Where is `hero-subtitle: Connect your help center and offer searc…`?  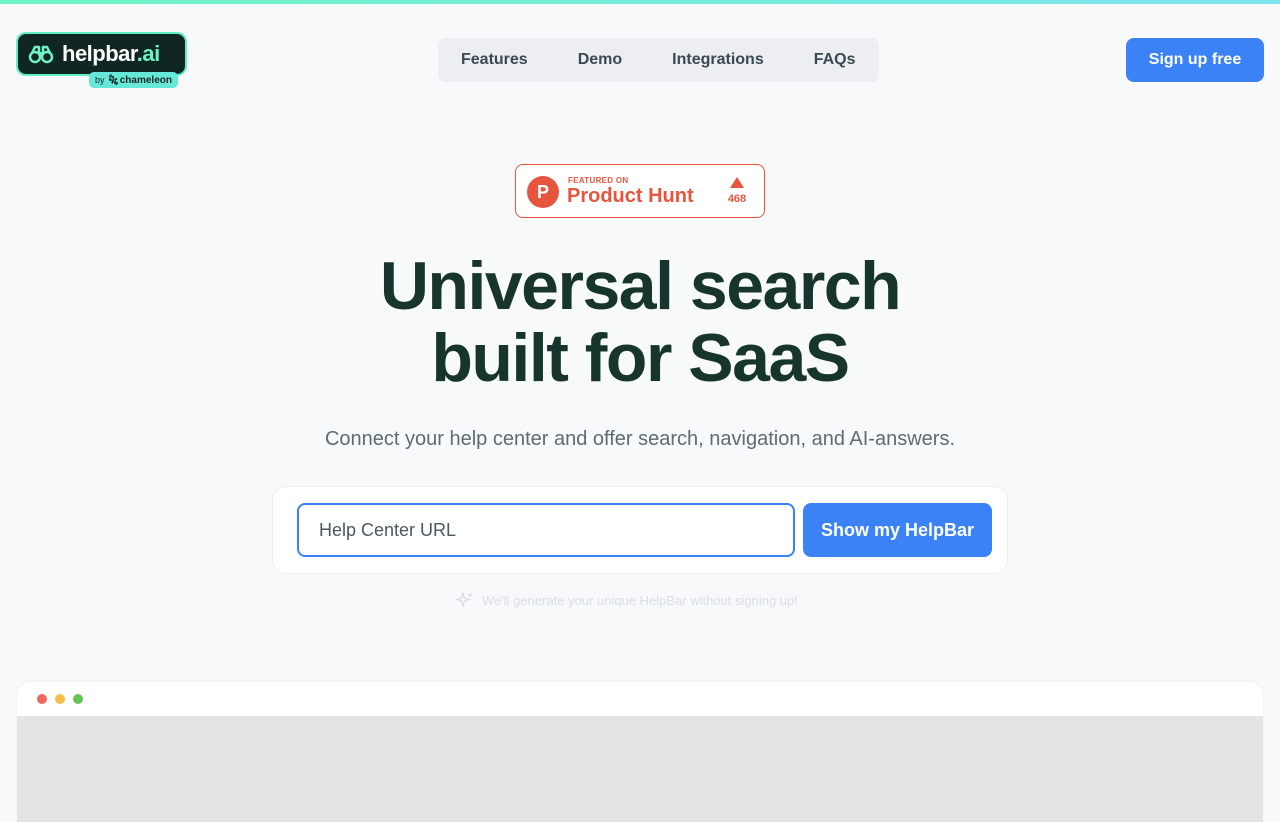
hero-subtitle: Connect your help center and offer searc… is located at coordinates (639, 439).